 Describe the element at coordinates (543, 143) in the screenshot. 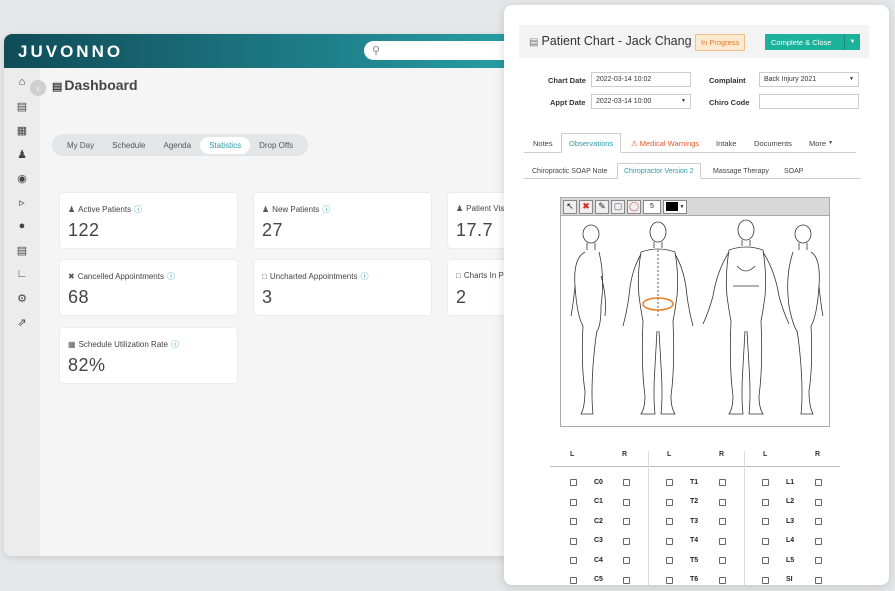

I see `tab-notes: Notes` at that location.